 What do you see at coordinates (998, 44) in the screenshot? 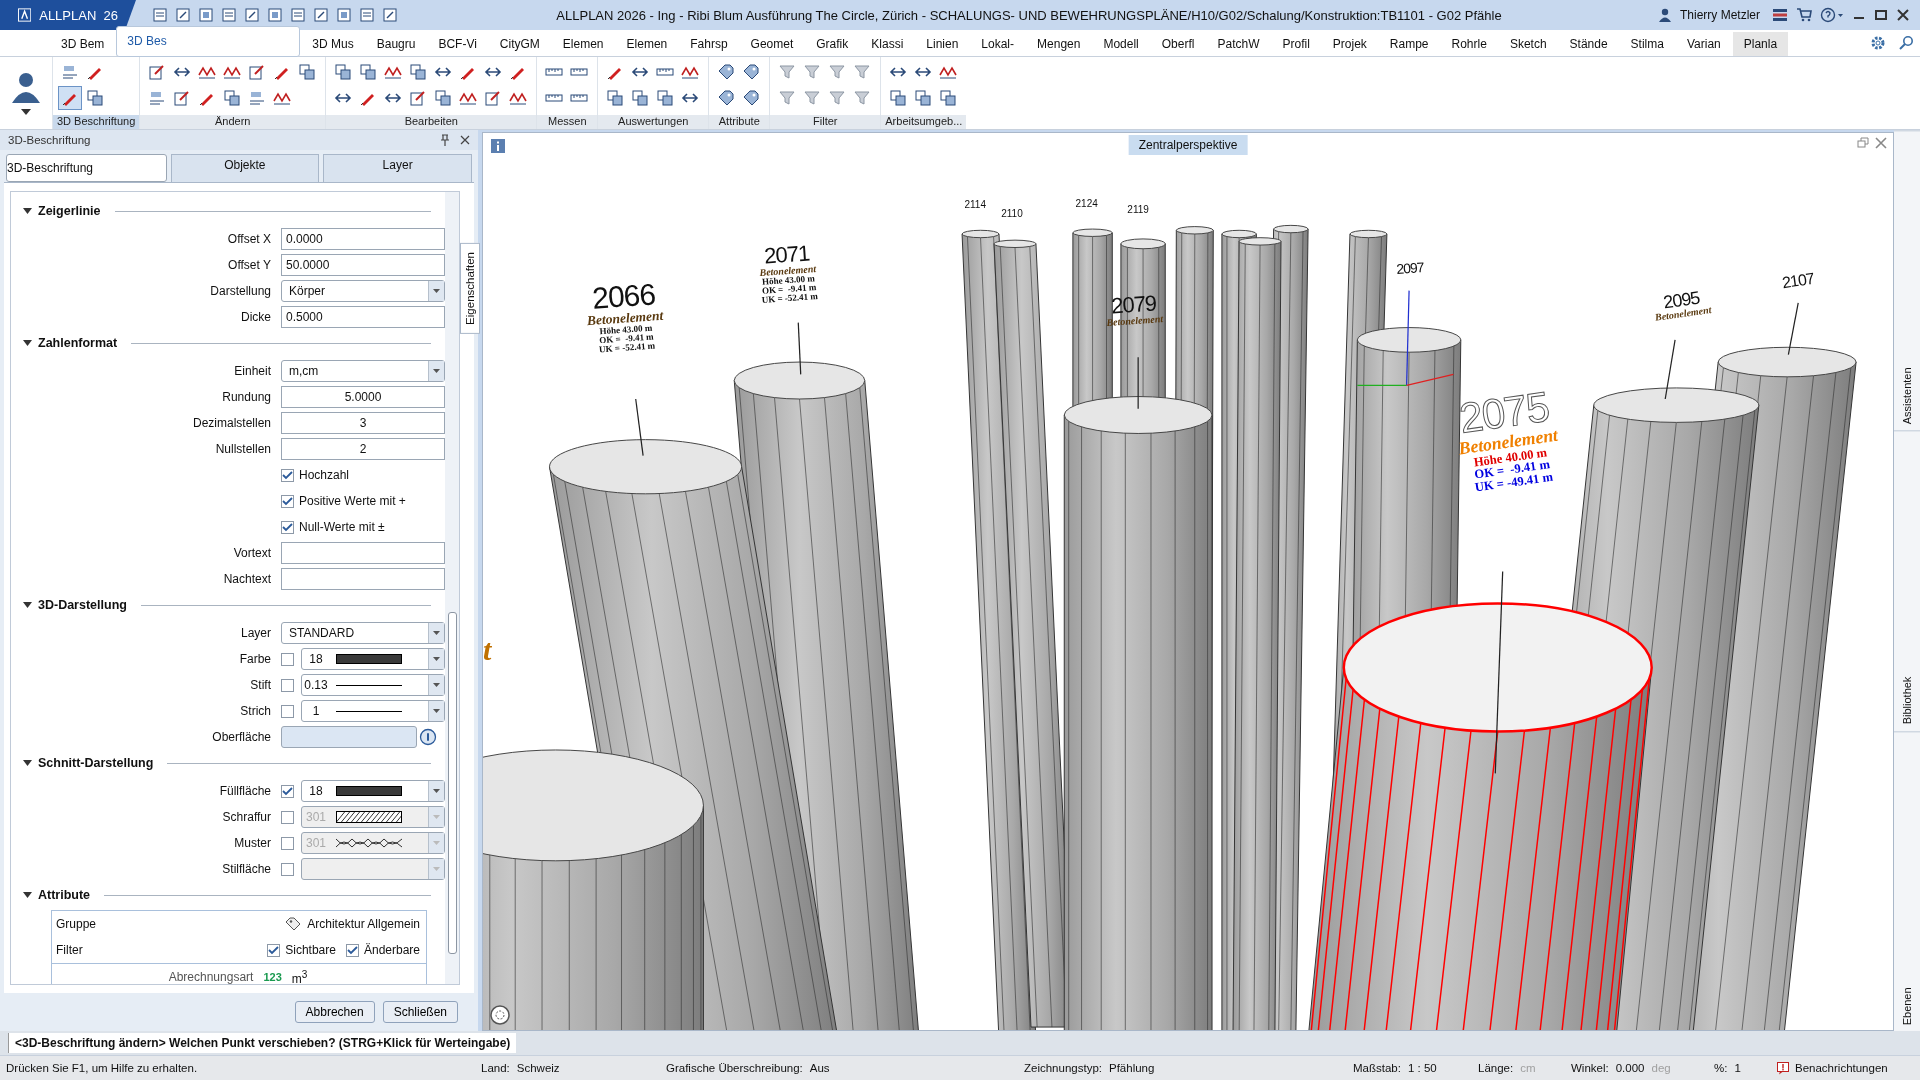
I see `ribbon-tab: Lokal-` at bounding box center [998, 44].